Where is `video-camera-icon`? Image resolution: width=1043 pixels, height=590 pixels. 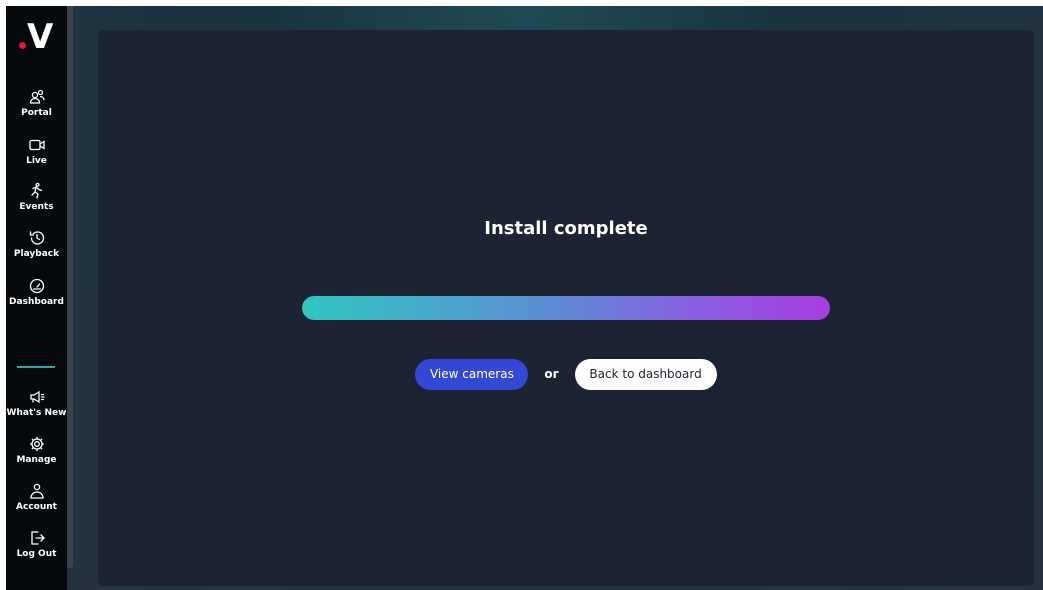
video-camera-icon is located at coordinates (36, 145).